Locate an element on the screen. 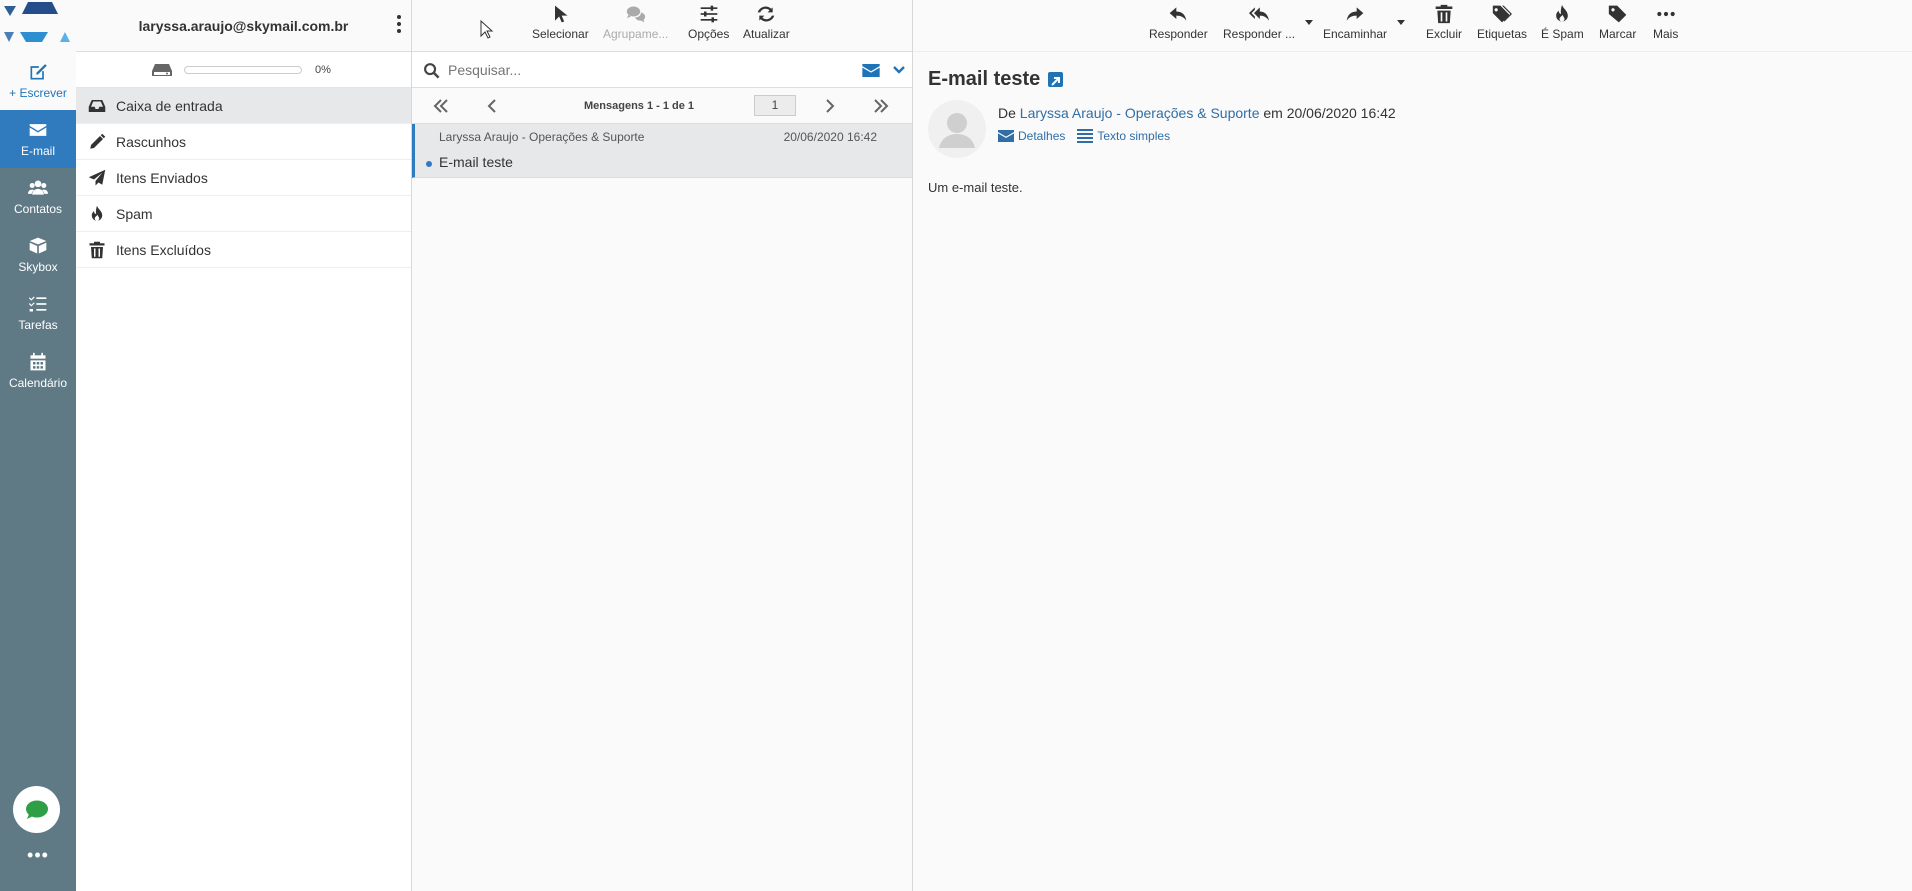 This screenshot has height=891, width=1912. reply-button: Responder is located at coordinates (1178, 25).